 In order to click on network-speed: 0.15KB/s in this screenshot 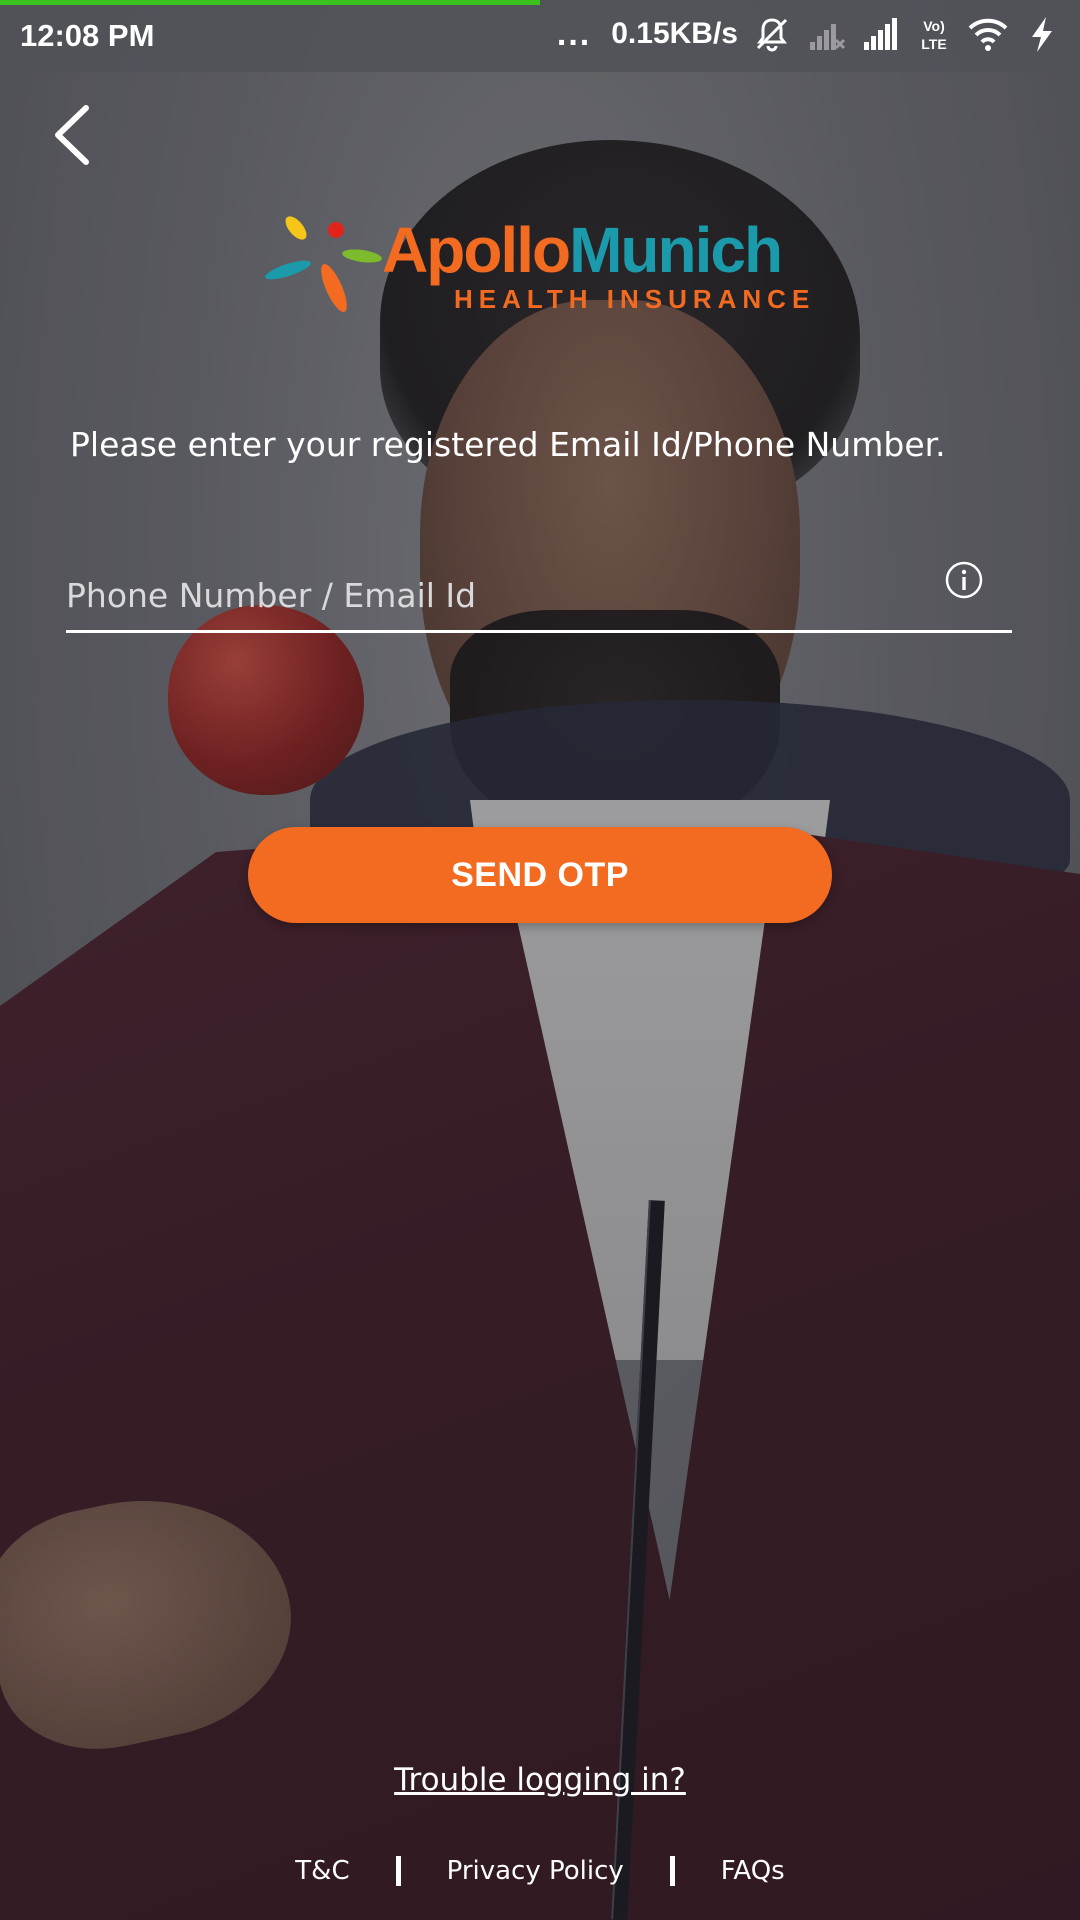, I will do `click(674, 33)`.